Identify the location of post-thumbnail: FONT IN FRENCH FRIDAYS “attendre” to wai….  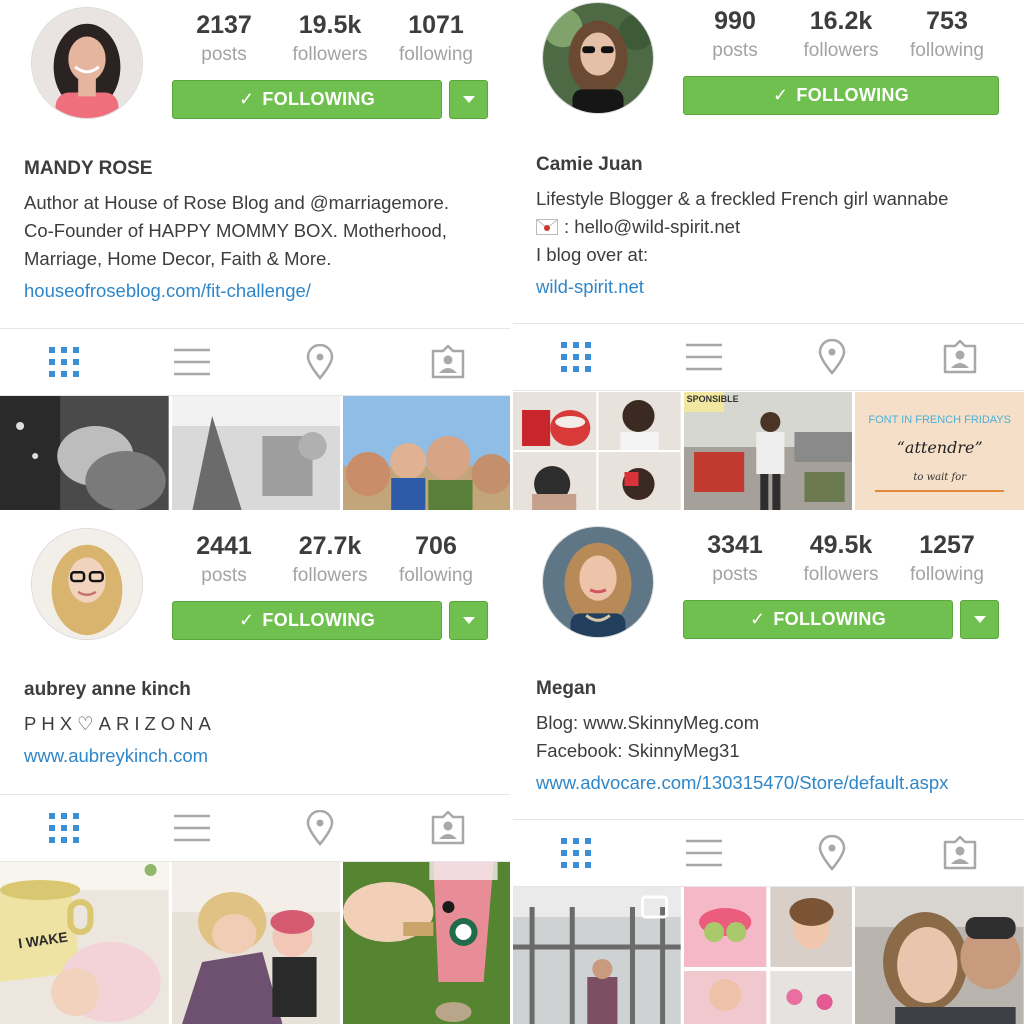
(939, 451).